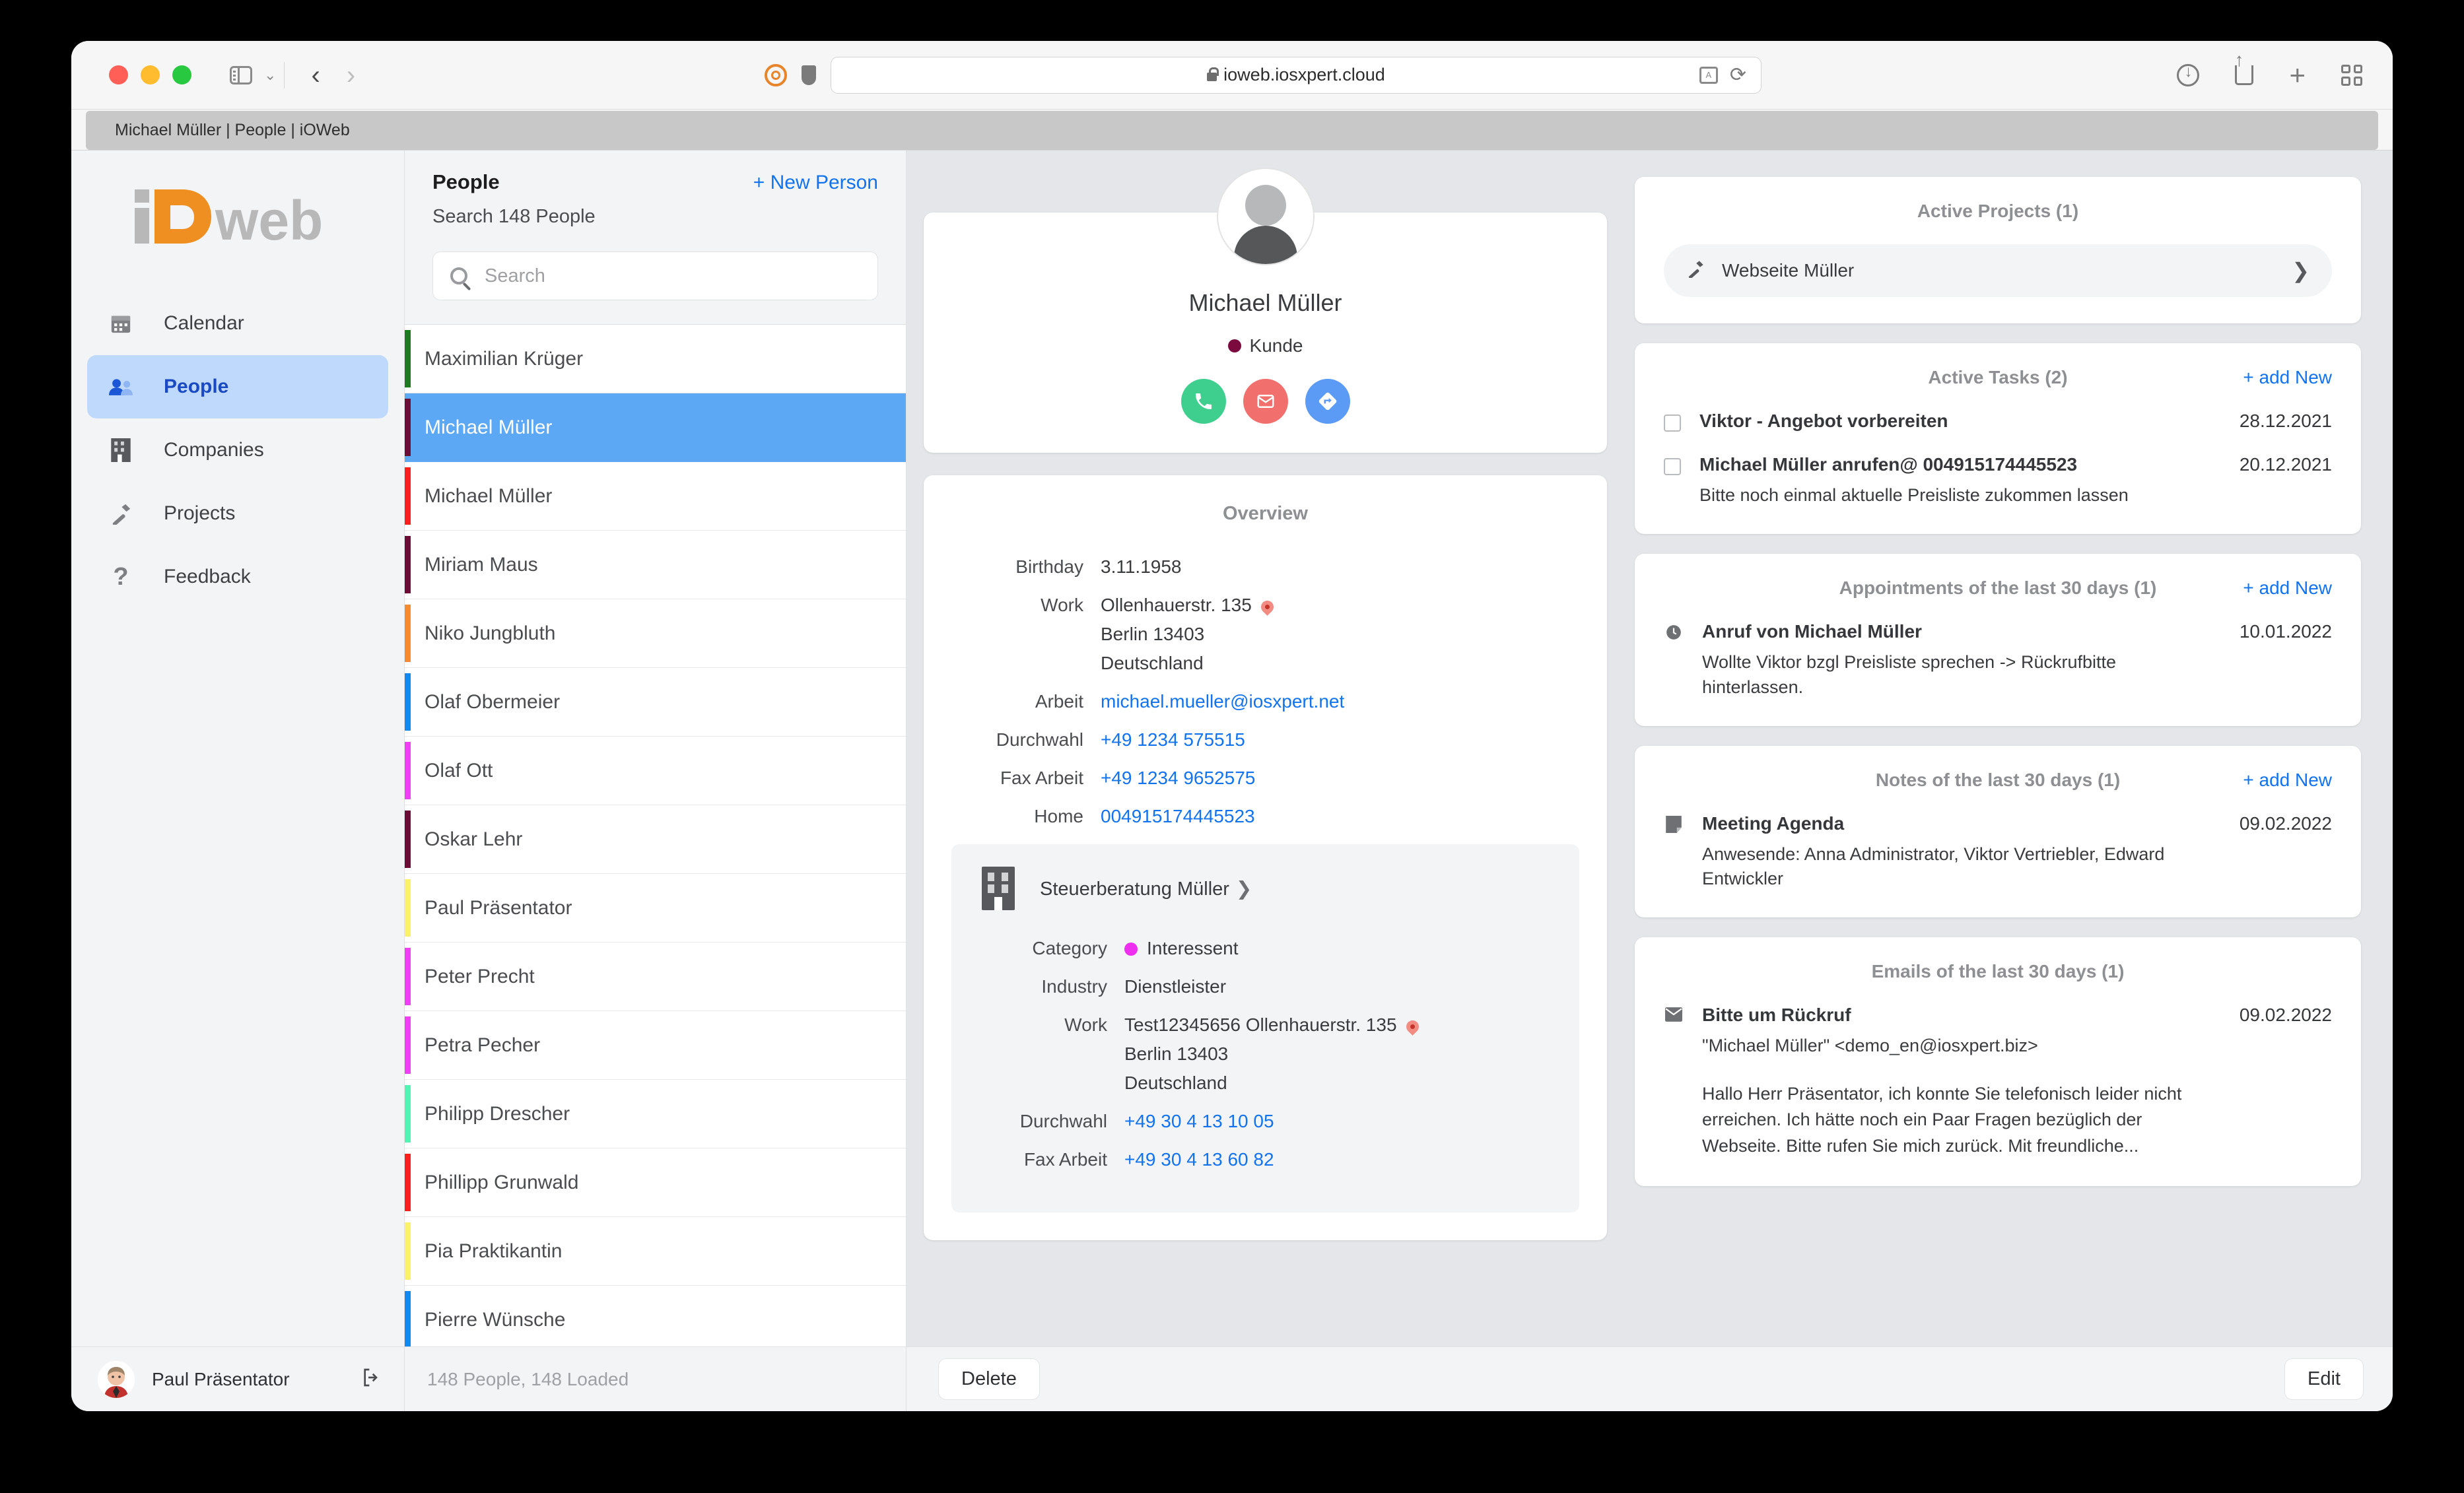  I want to click on task-row: Viktor - Angebot vorbereiten 28.12.2021, so click(1998, 421).